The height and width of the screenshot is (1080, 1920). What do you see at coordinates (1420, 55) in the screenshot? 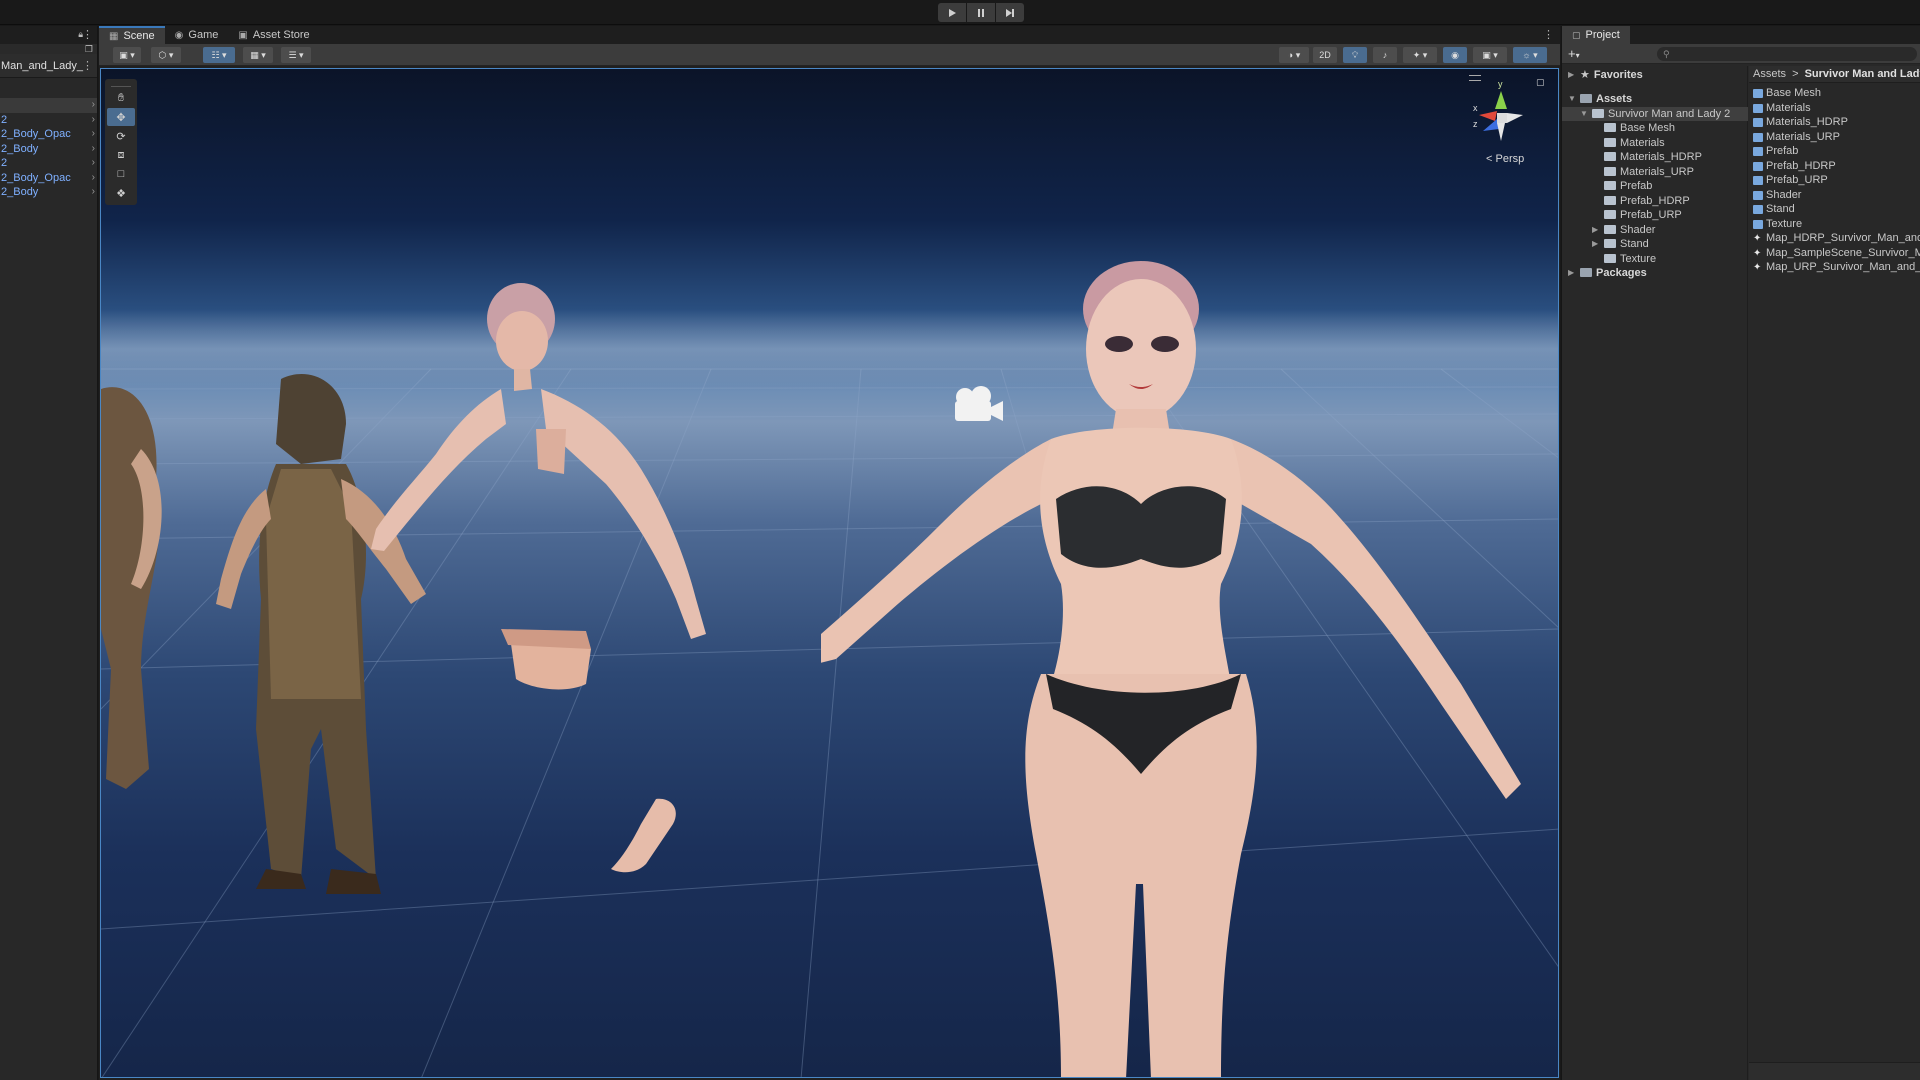
I see `effects-dropdown: ✦ ▾` at bounding box center [1420, 55].